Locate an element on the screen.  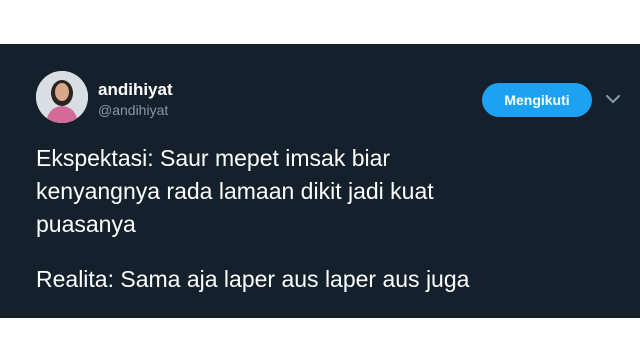
user-avatar-icon is located at coordinates (62, 97).